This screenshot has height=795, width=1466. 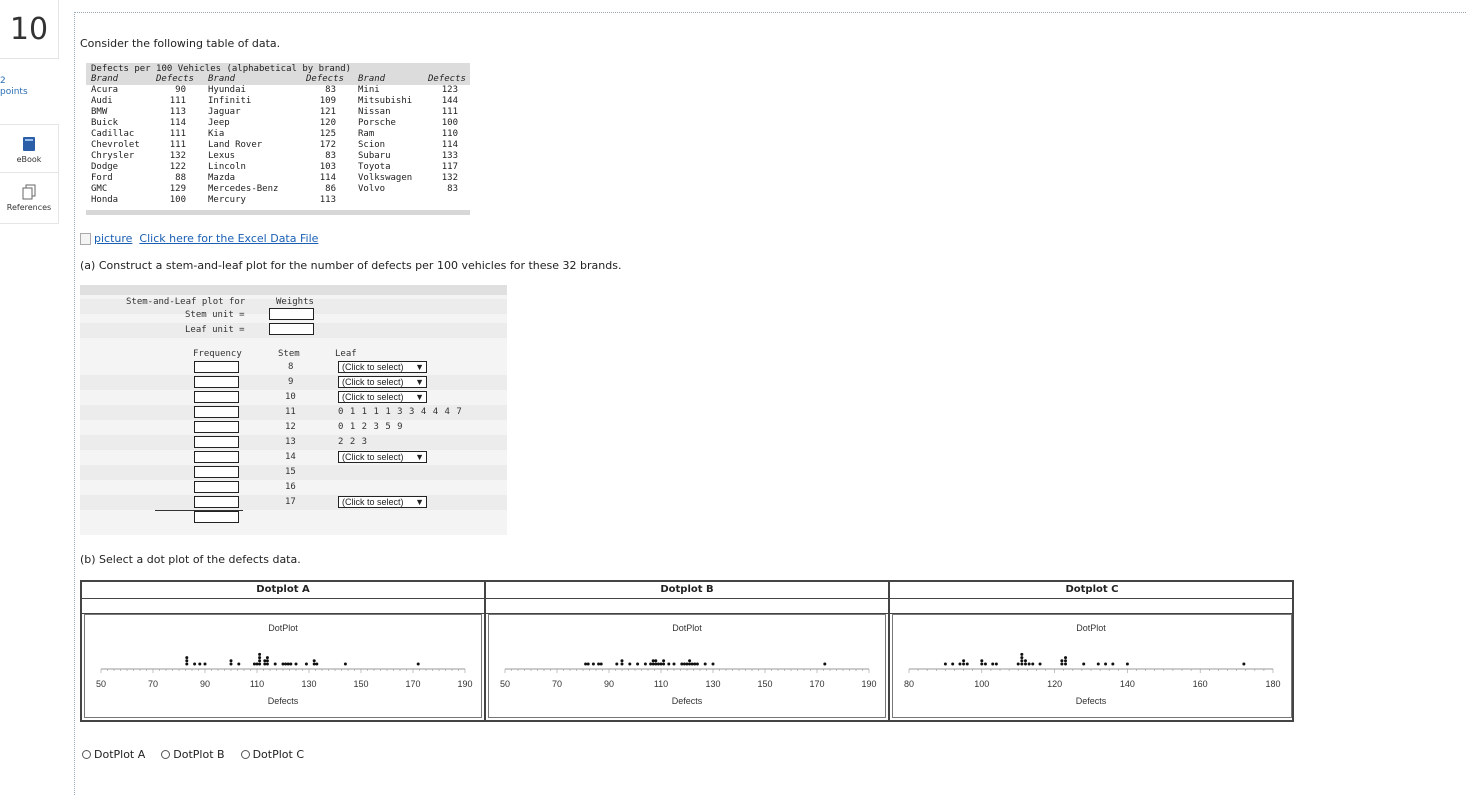 What do you see at coordinates (216, 517) in the screenshot?
I see `frequency-total-input` at bounding box center [216, 517].